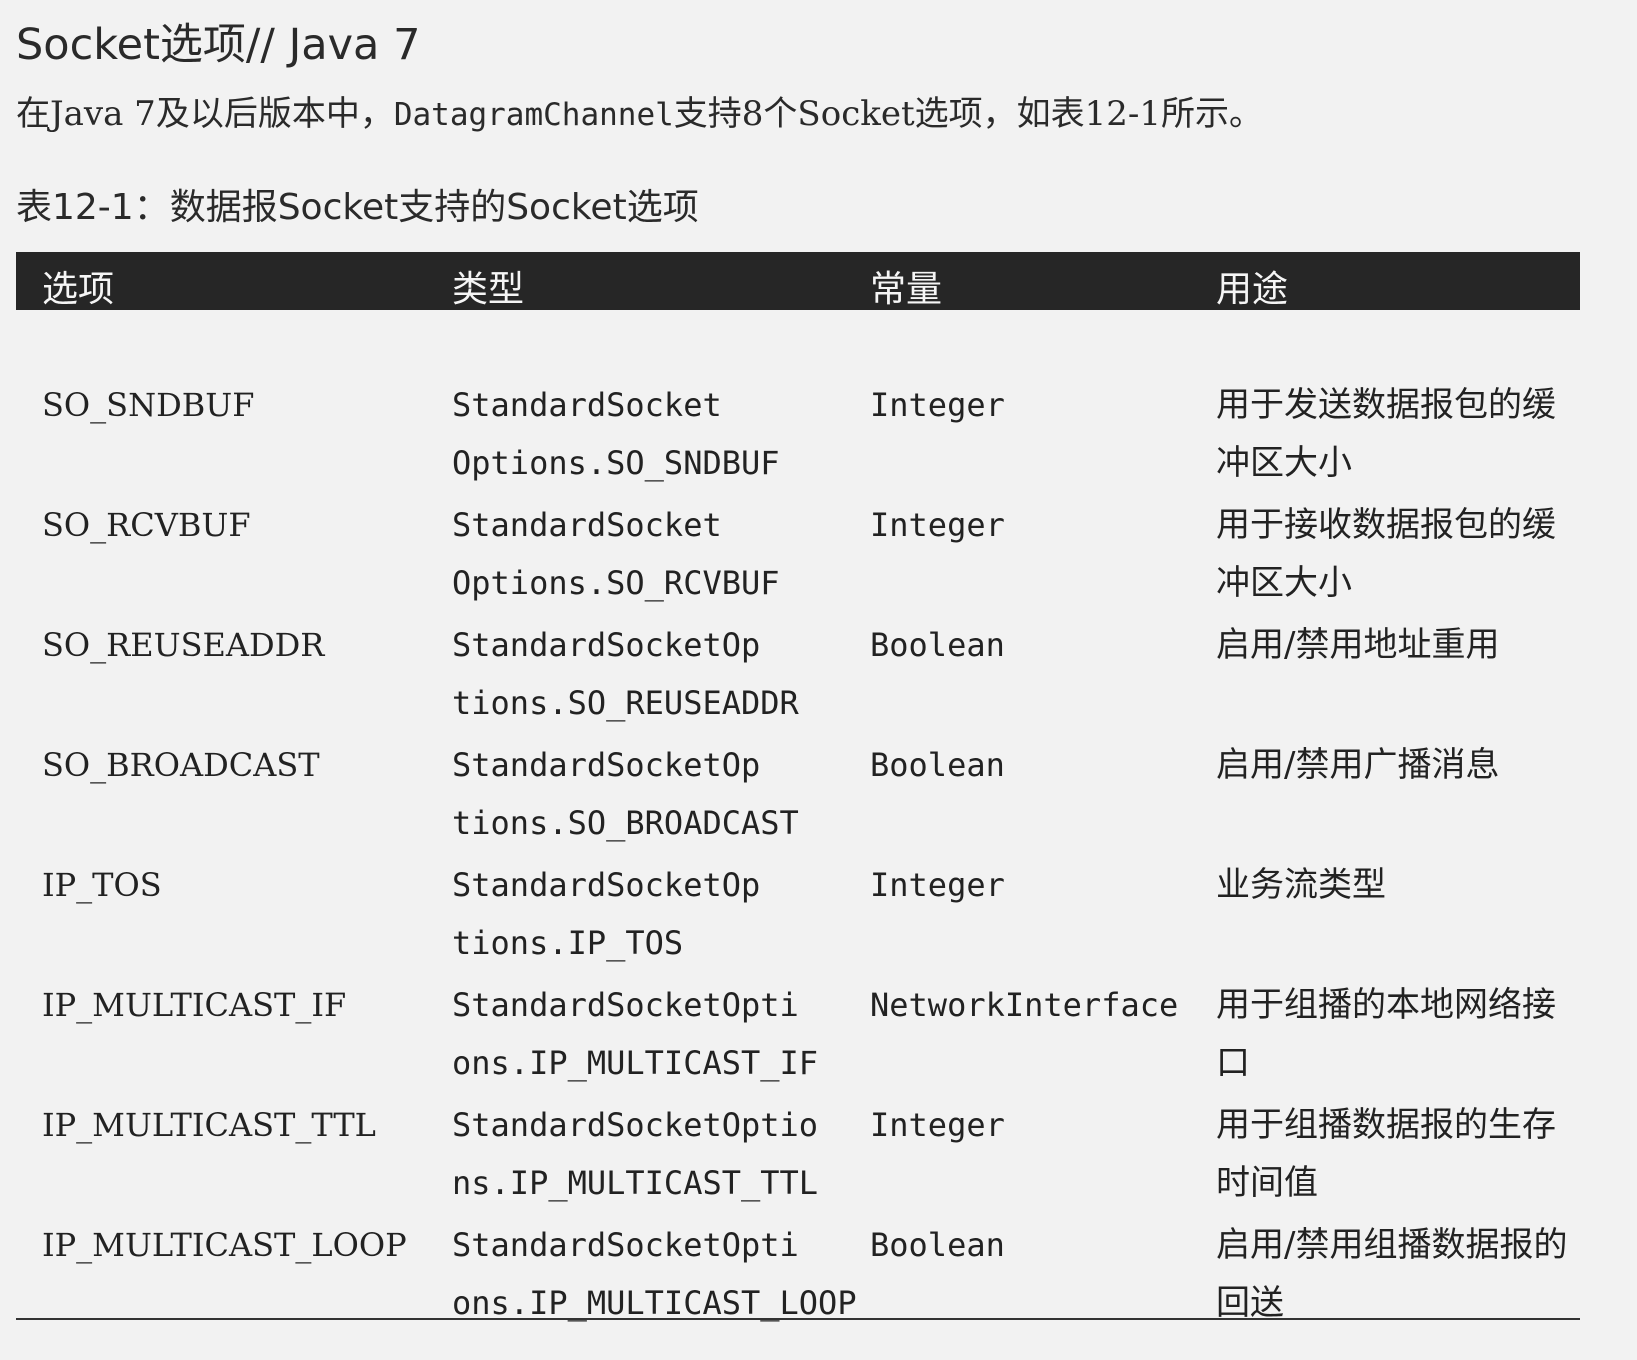 This screenshot has width=1637, height=1360. What do you see at coordinates (102, 885) in the screenshot?
I see `cell-option: IP_TOS` at bounding box center [102, 885].